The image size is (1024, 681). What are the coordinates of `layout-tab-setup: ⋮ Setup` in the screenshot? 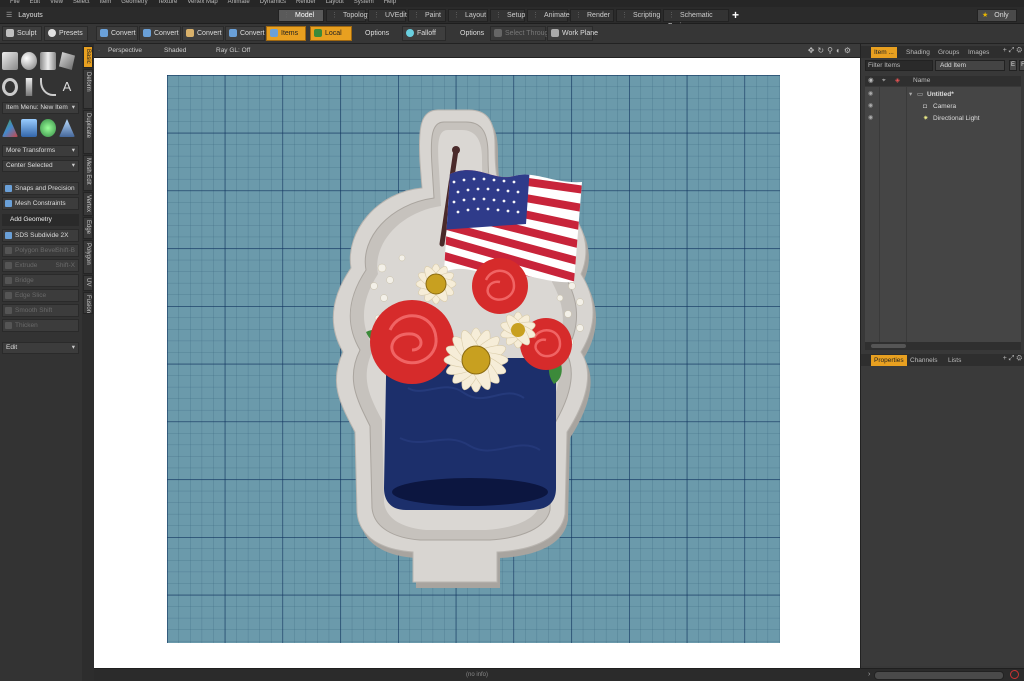 It's located at (507, 15).